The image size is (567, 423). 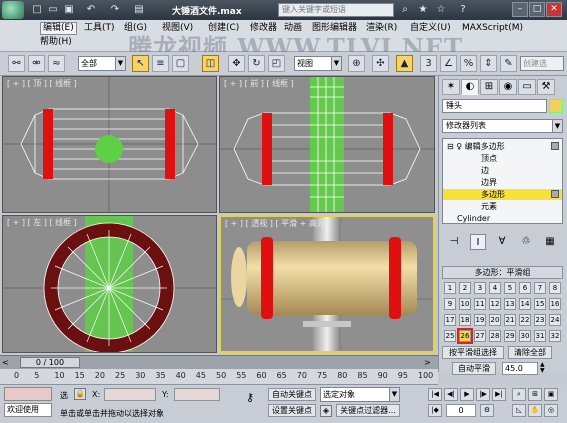 What do you see at coordinates (540, 336) in the screenshot?
I see `smoothing-group-button: 31` at bounding box center [540, 336].